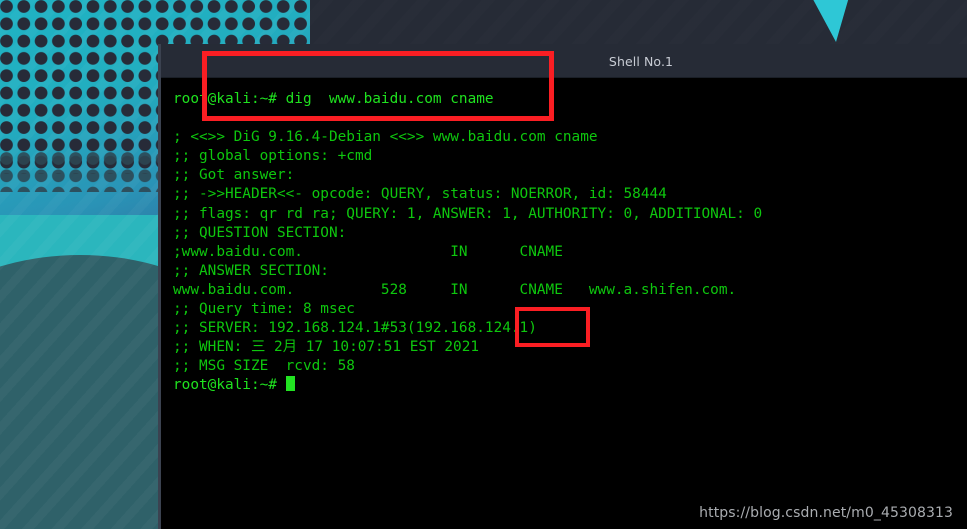 This screenshot has width=967, height=529. What do you see at coordinates (638, 25) in the screenshot?
I see `wallpaper-dark-panel` at bounding box center [638, 25].